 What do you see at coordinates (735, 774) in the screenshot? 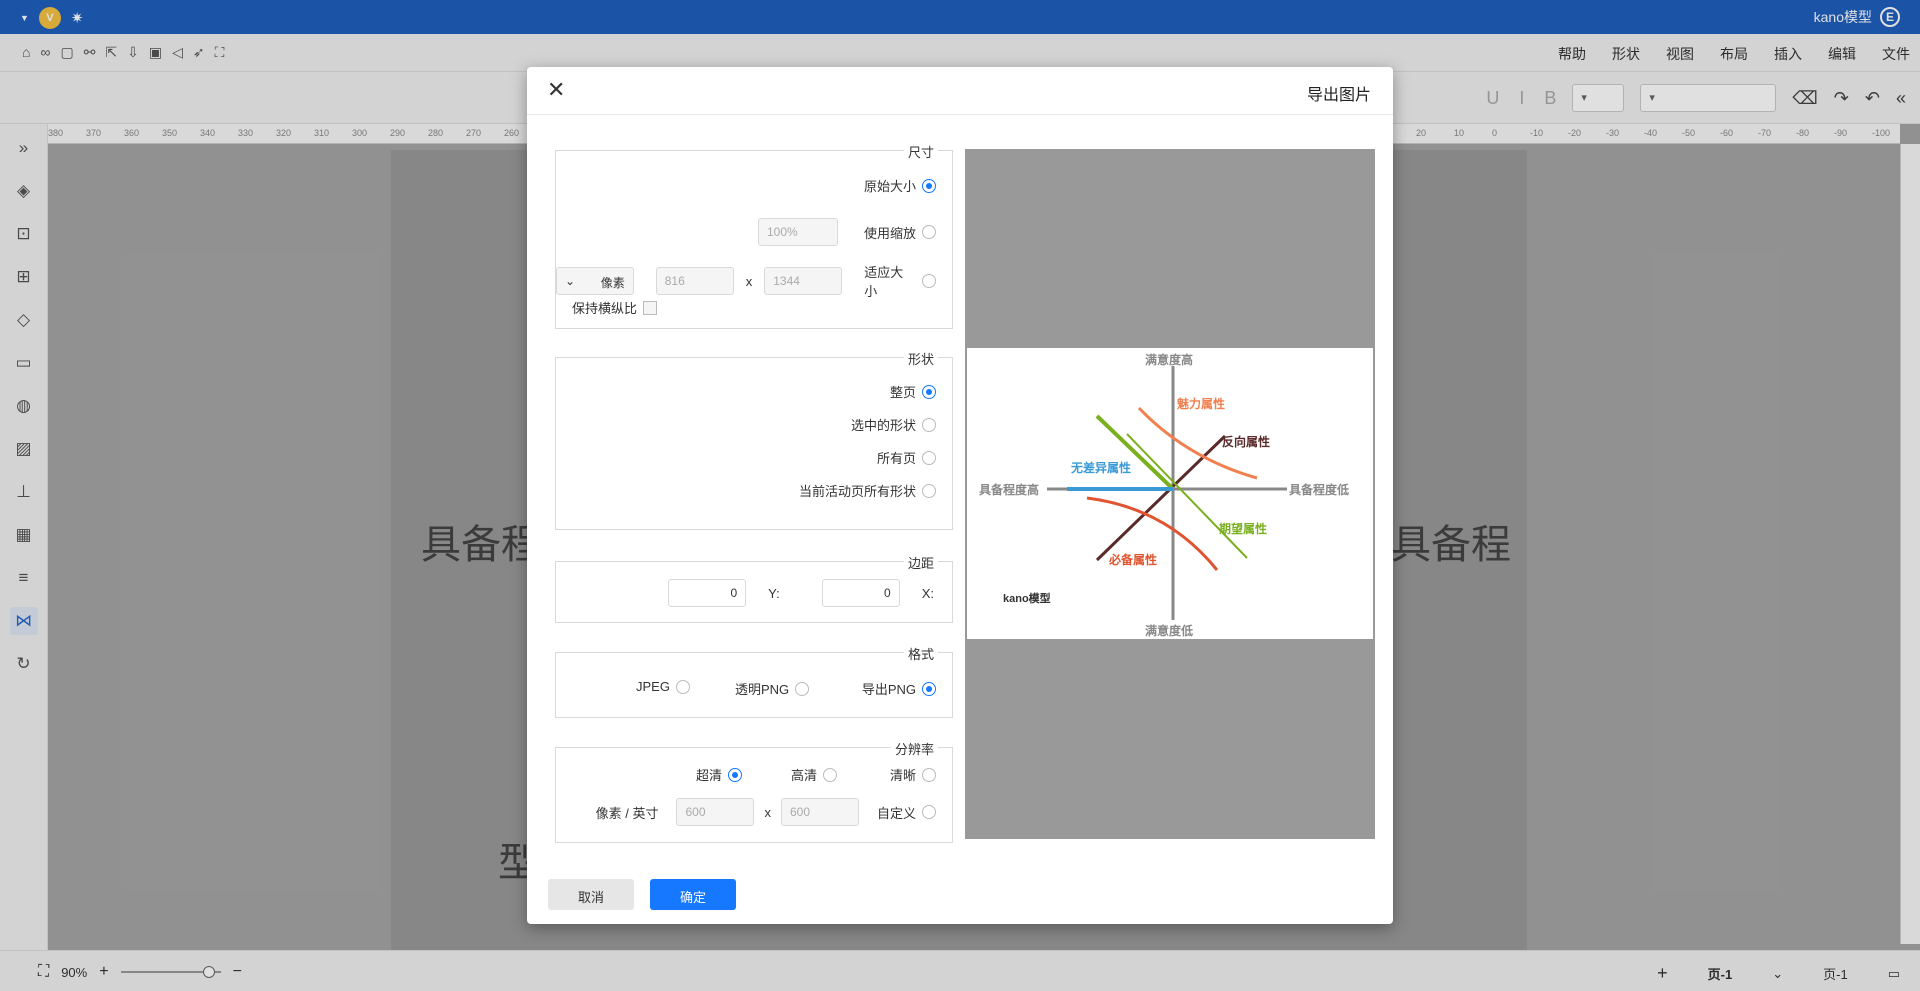
I see `resolution-ultra-radio` at bounding box center [735, 774].